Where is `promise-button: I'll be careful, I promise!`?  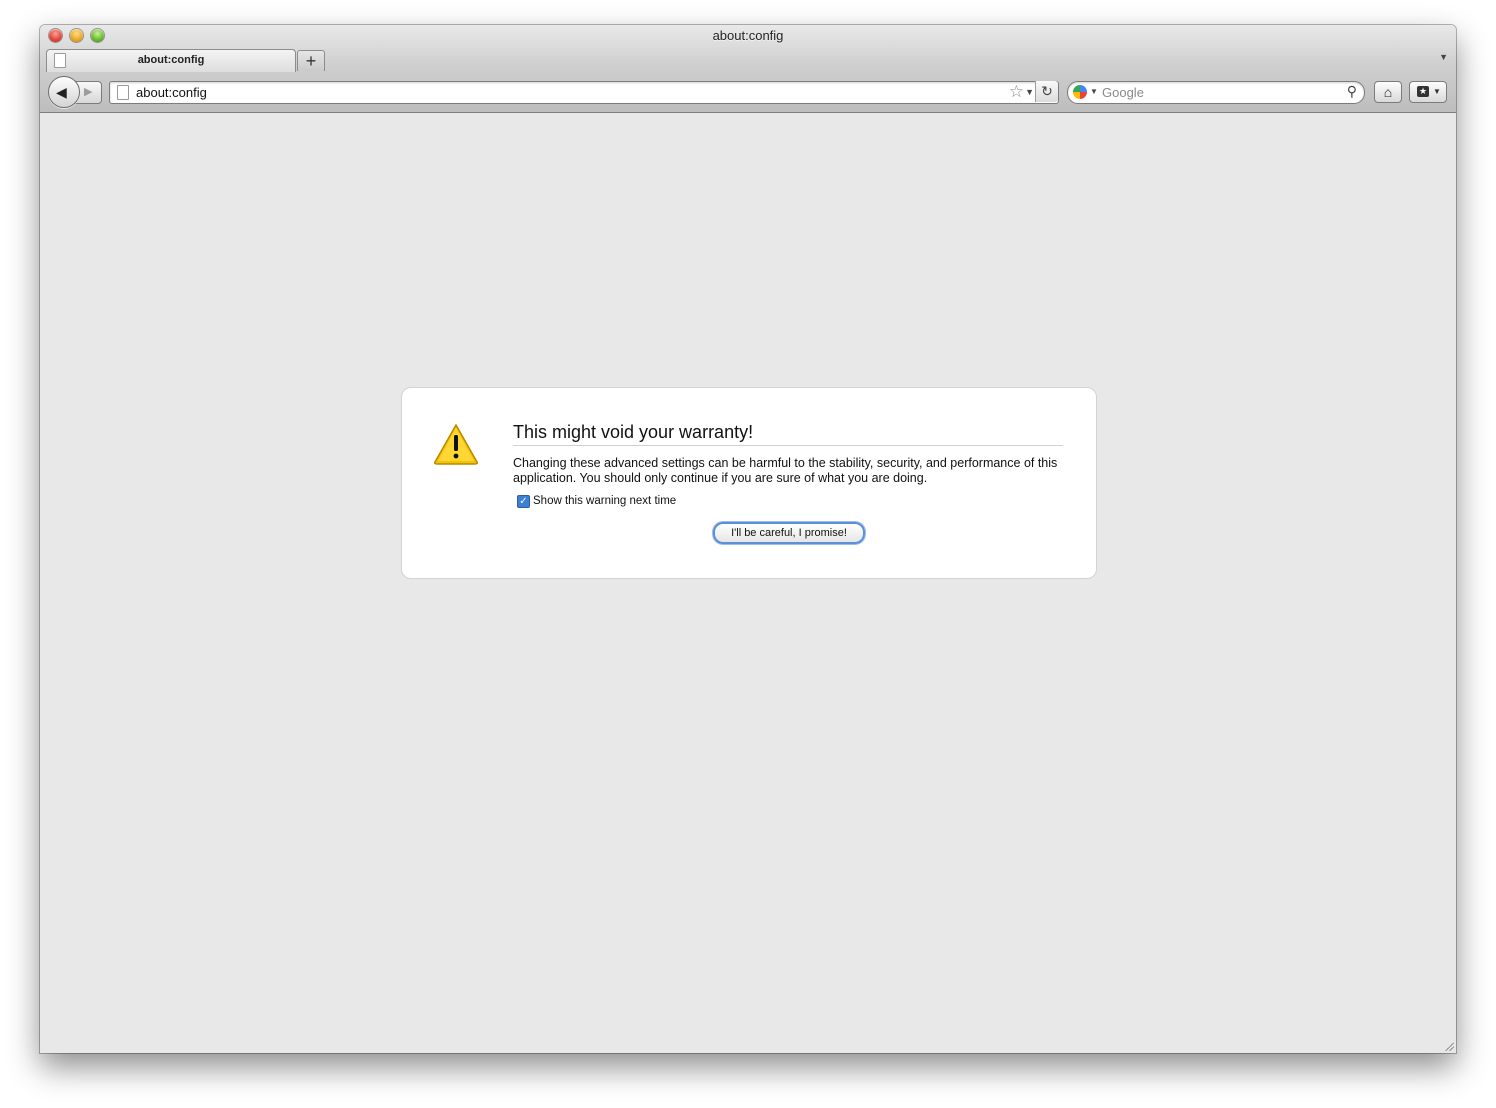
promise-button: I'll be careful, I promise! is located at coordinates (789, 533).